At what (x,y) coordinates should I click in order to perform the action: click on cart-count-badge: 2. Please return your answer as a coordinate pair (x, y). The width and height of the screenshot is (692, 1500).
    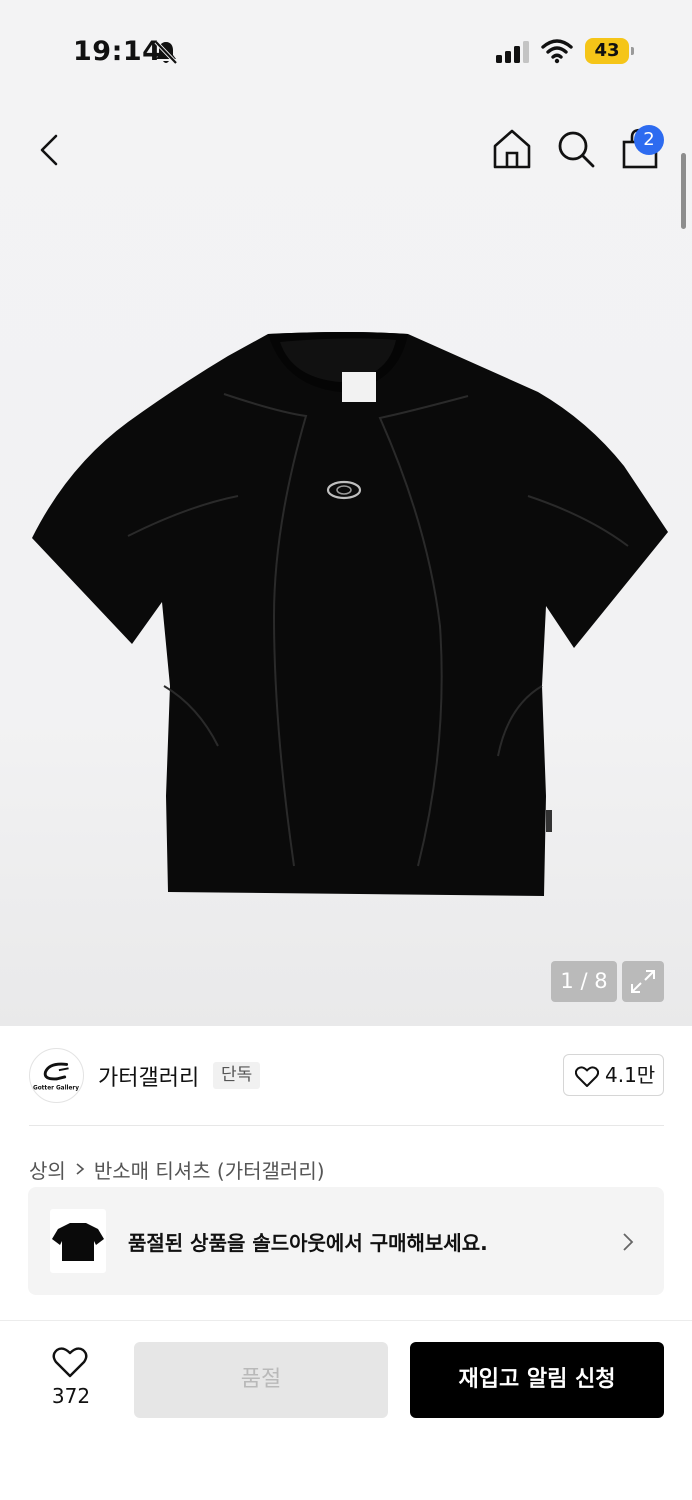
    Looking at the image, I should click on (649, 140).